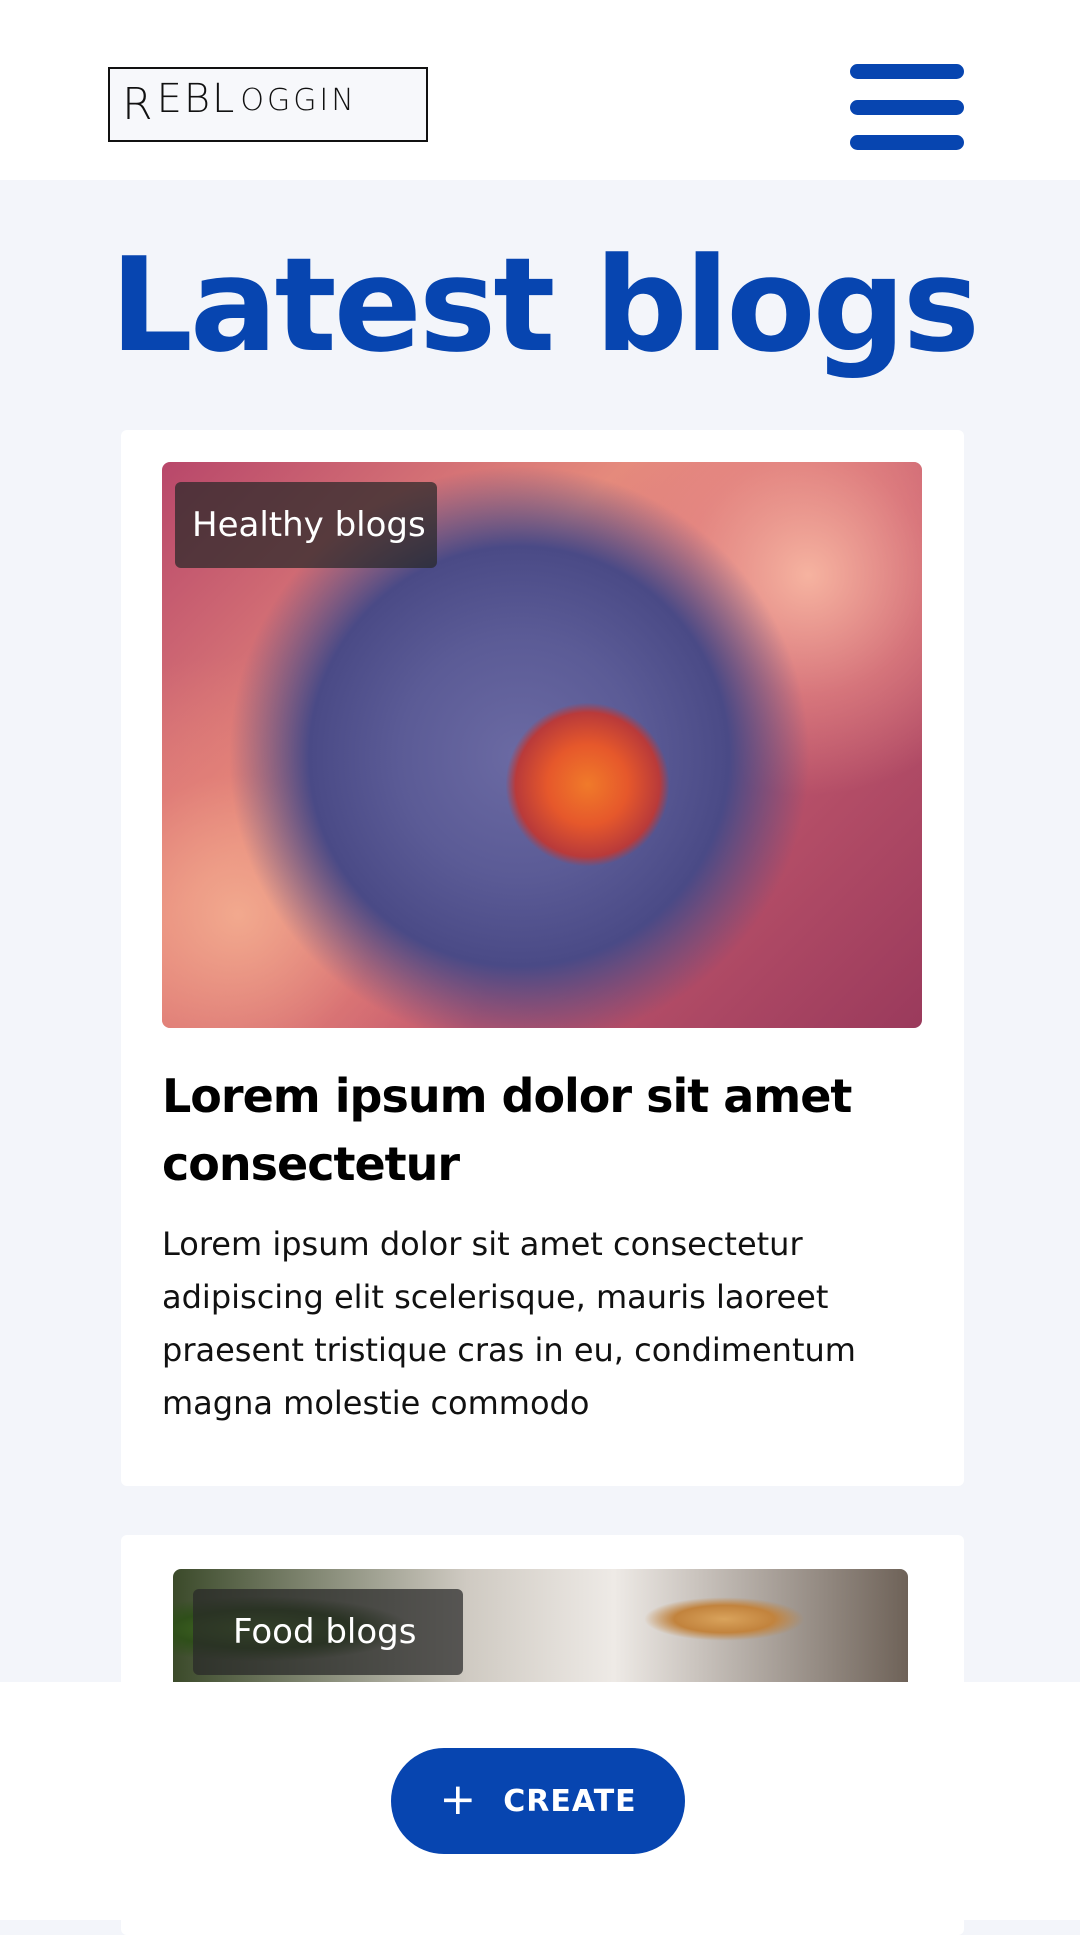  What do you see at coordinates (458, 1799) in the screenshot?
I see `plus-icon: +` at bounding box center [458, 1799].